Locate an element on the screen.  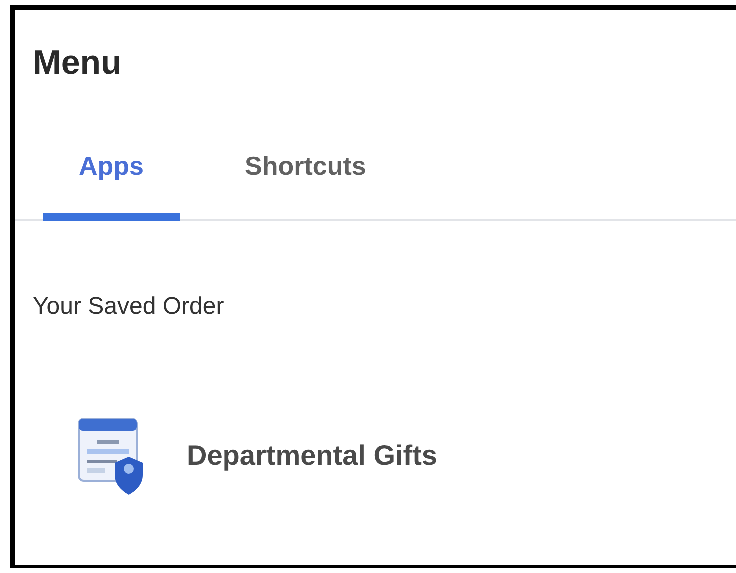
tab: Apps is located at coordinates (111, 183).